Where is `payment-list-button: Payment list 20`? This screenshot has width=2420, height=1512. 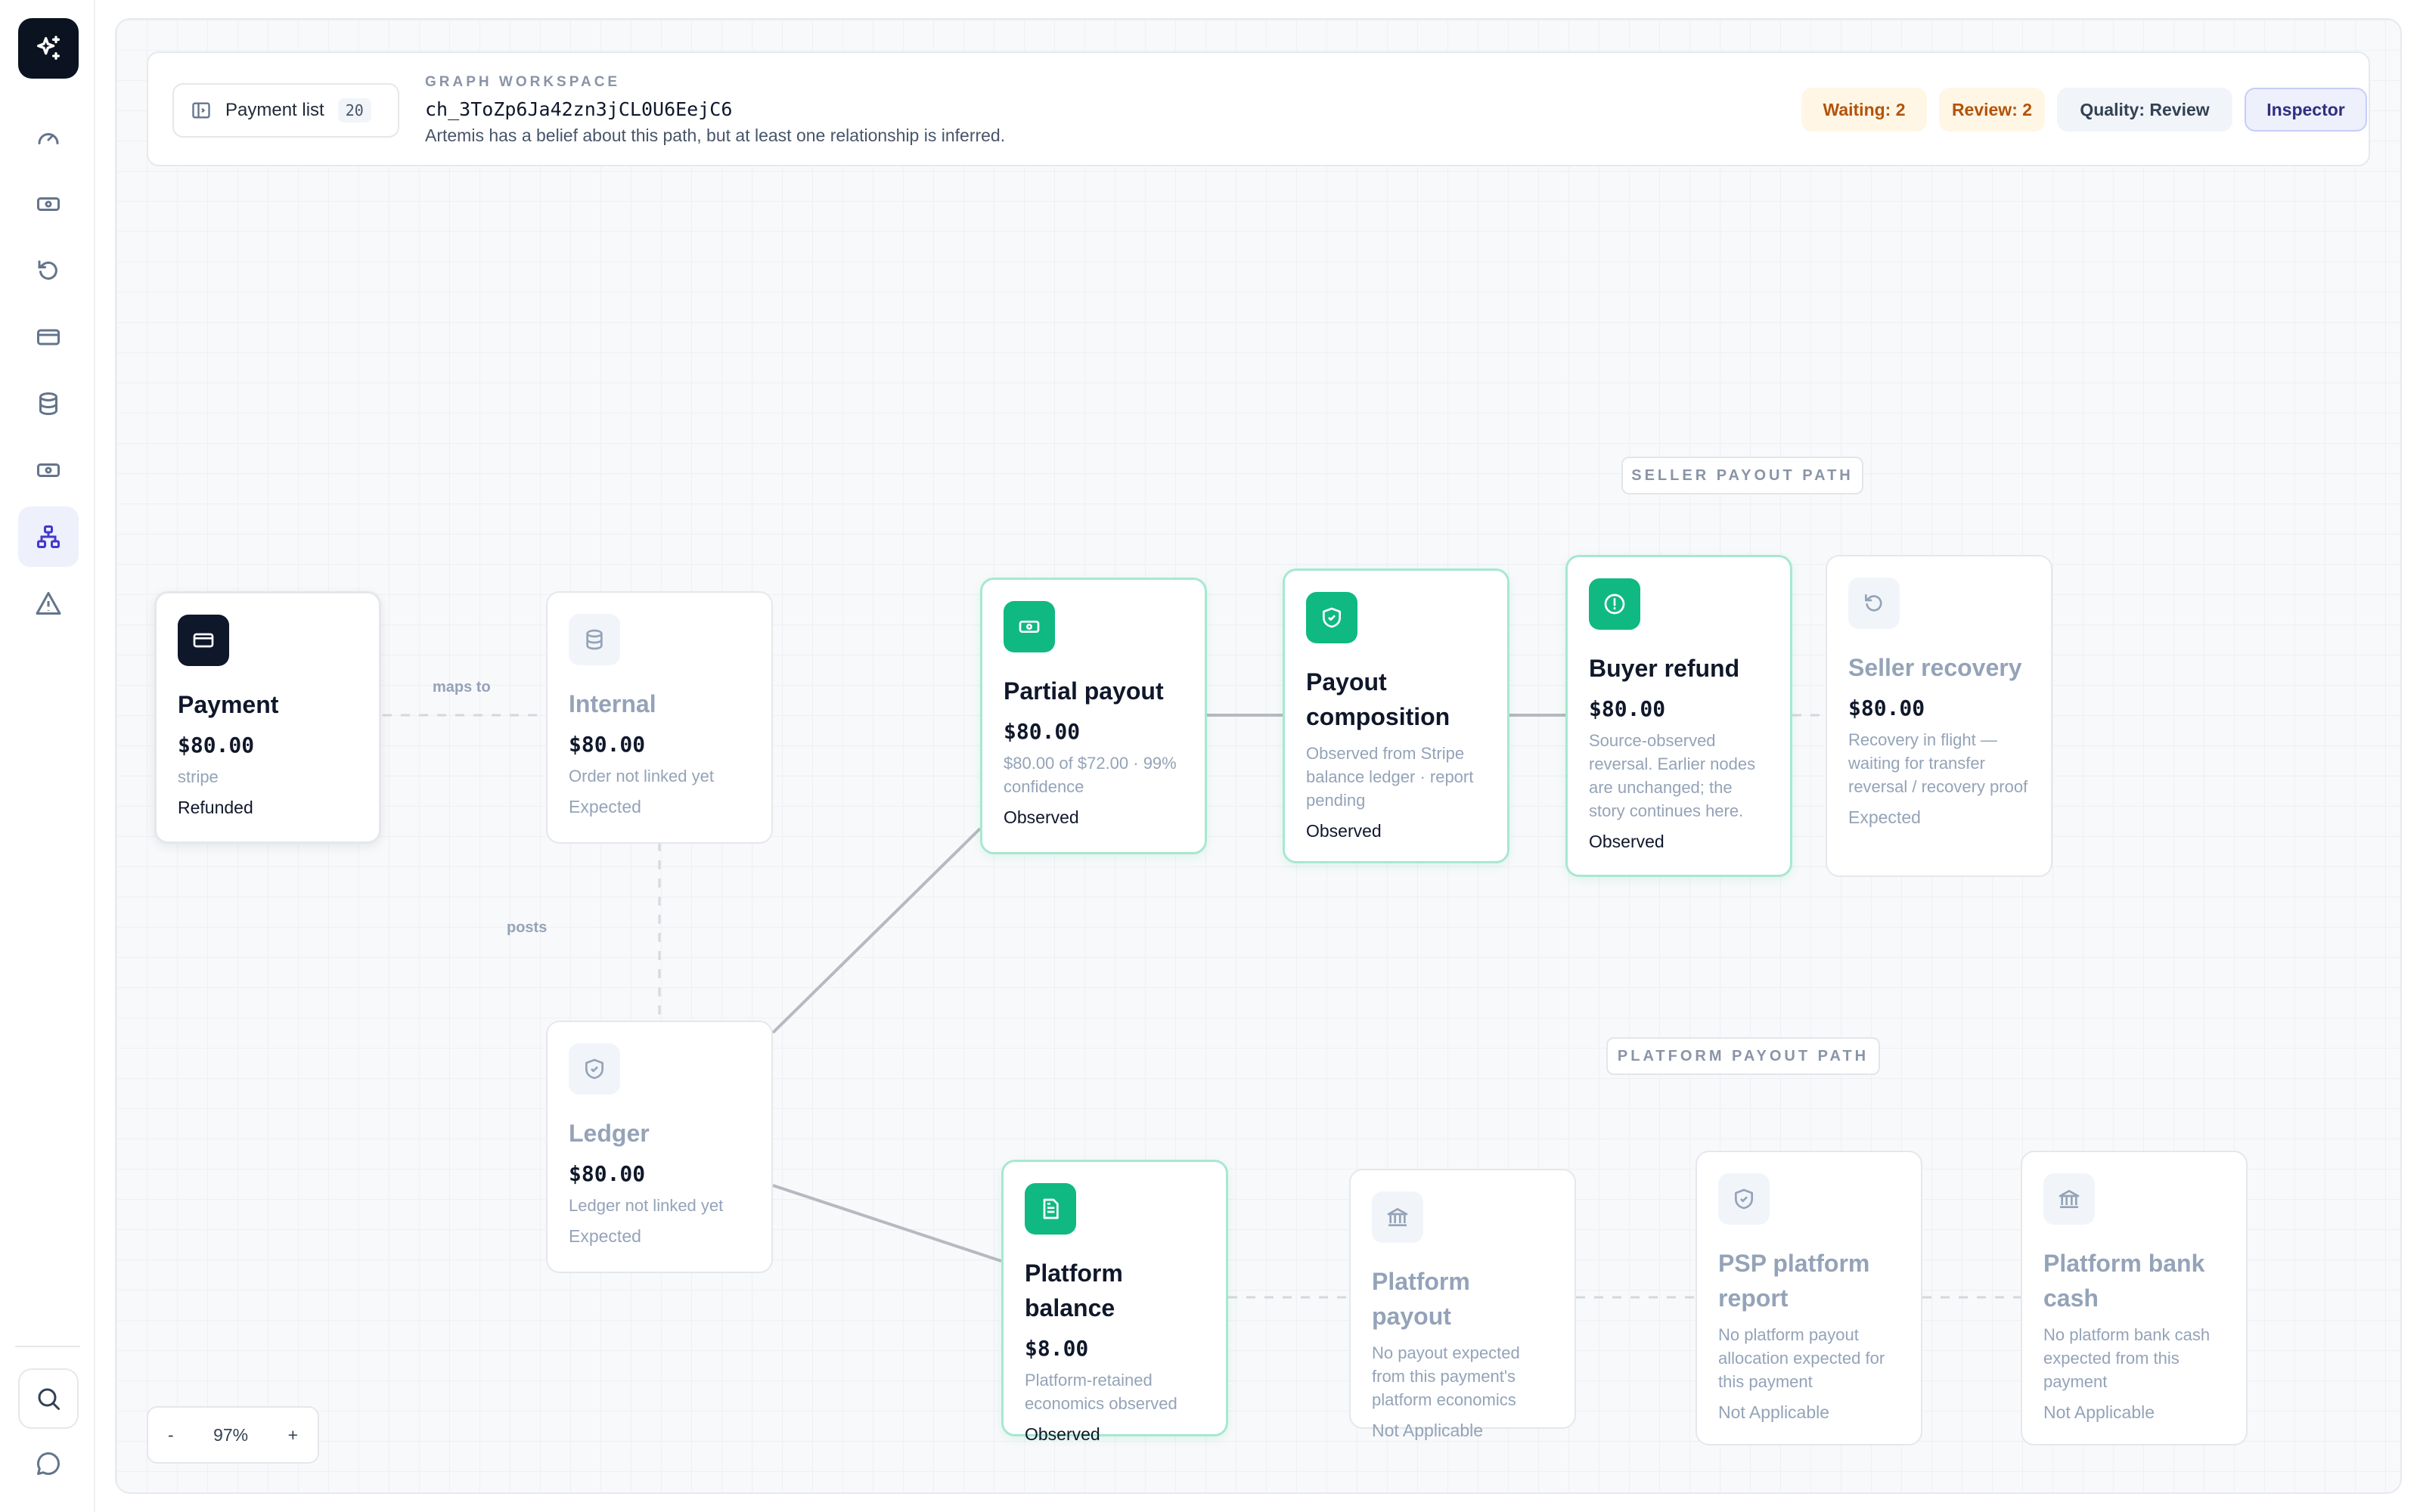 payment-list-button: Payment list 20 is located at coordinates (285, 110).